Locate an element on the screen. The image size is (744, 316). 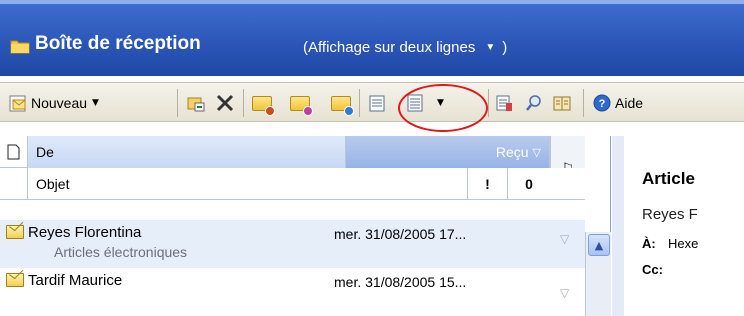
search-icon is located at coordinates (533, 103).